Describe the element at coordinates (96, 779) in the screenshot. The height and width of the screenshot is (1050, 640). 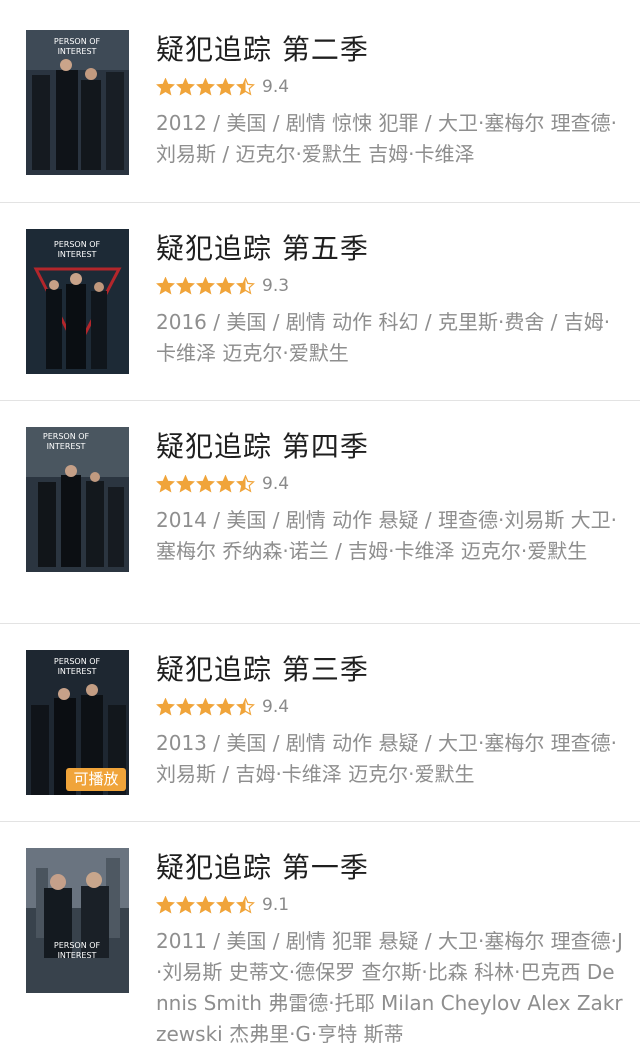
I see `playable-badge: 可播放` at that location.